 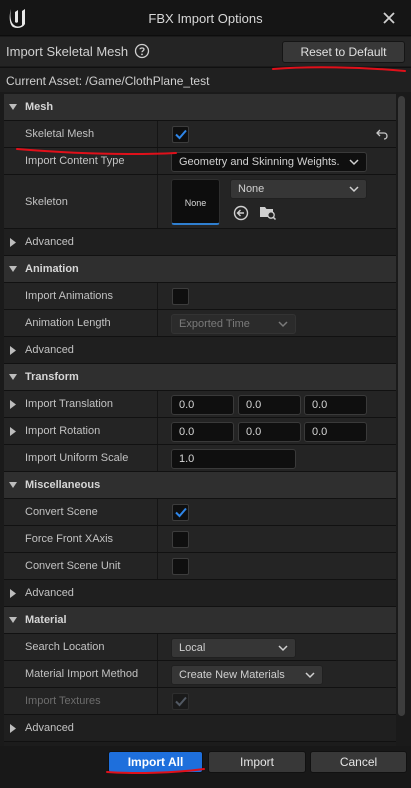 What do you see at coordinates (46, 620) in the screenshot?
I see `category-title: Material` at bounding box center [46, 620].